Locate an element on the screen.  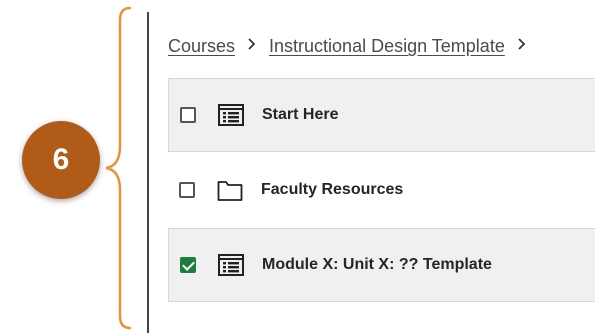
item-title: Start Here is located at coordinates (300, 115).